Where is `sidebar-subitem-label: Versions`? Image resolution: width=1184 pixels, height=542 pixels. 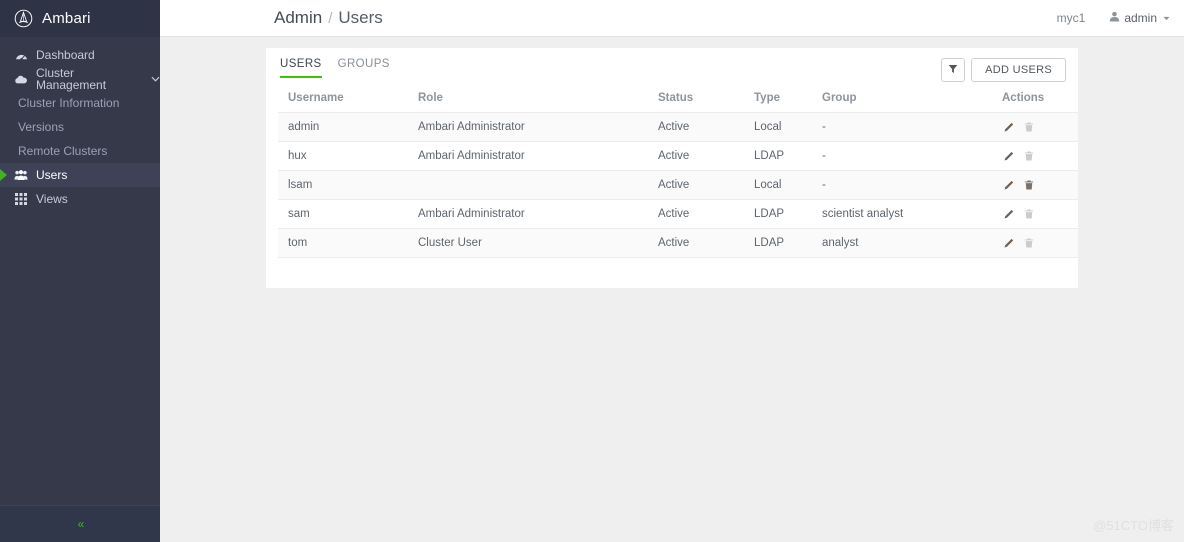
sidebar-subitem-label: Versions is located at coordinates (41, 127).